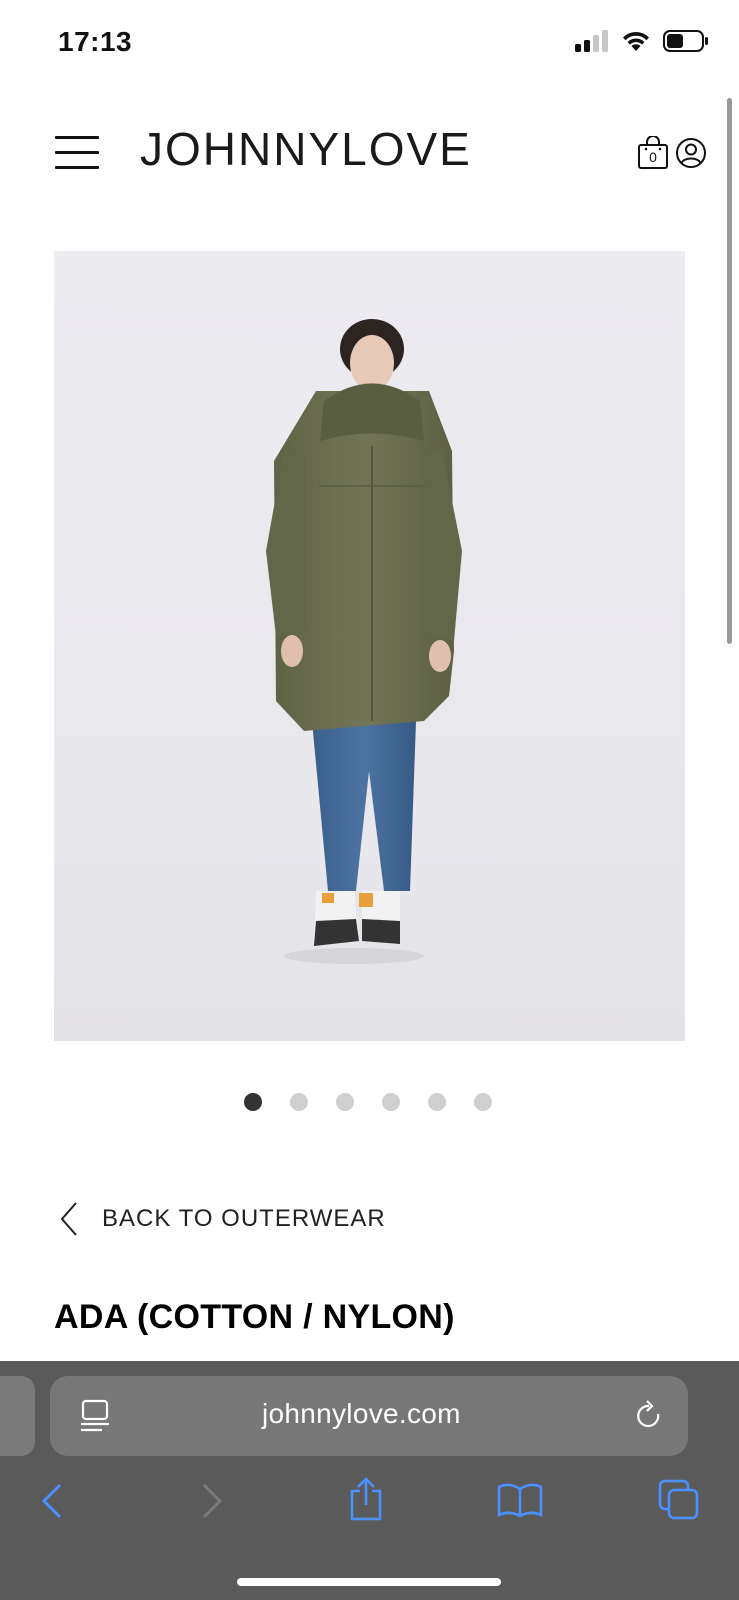 The height and width of the screenshot is (1600, 739). I want to click on url-text: johnnylove.com, so click(361, 1413).